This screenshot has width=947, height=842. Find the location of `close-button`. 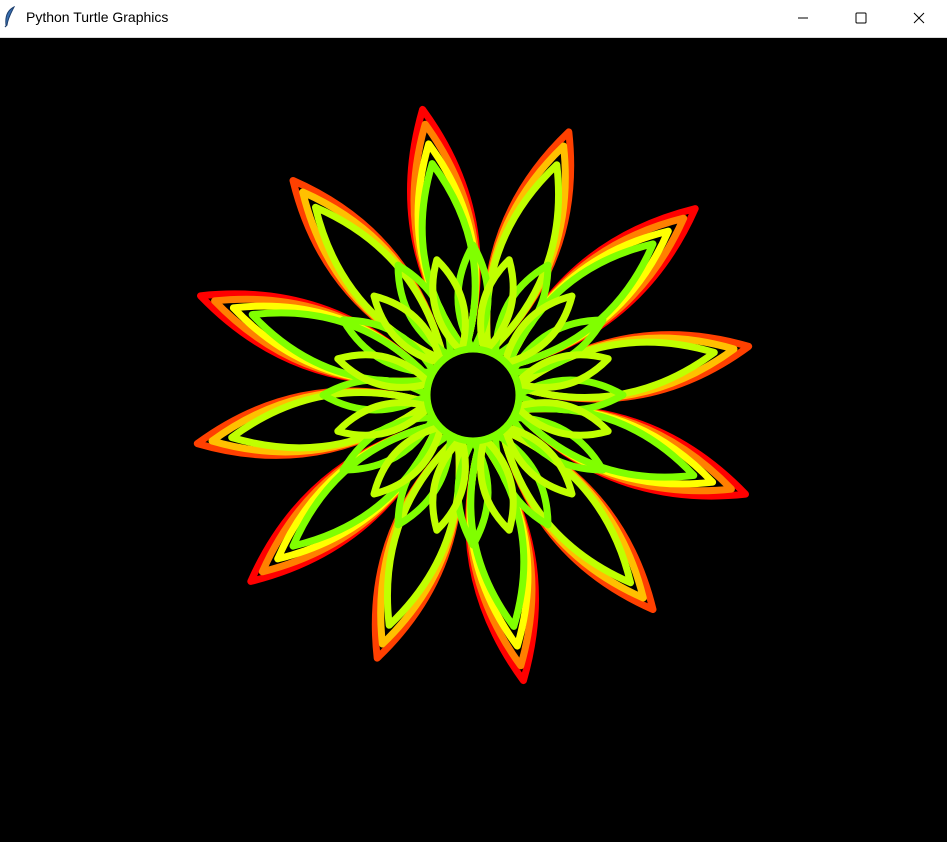

close-button is located at coordinates (918, 18).